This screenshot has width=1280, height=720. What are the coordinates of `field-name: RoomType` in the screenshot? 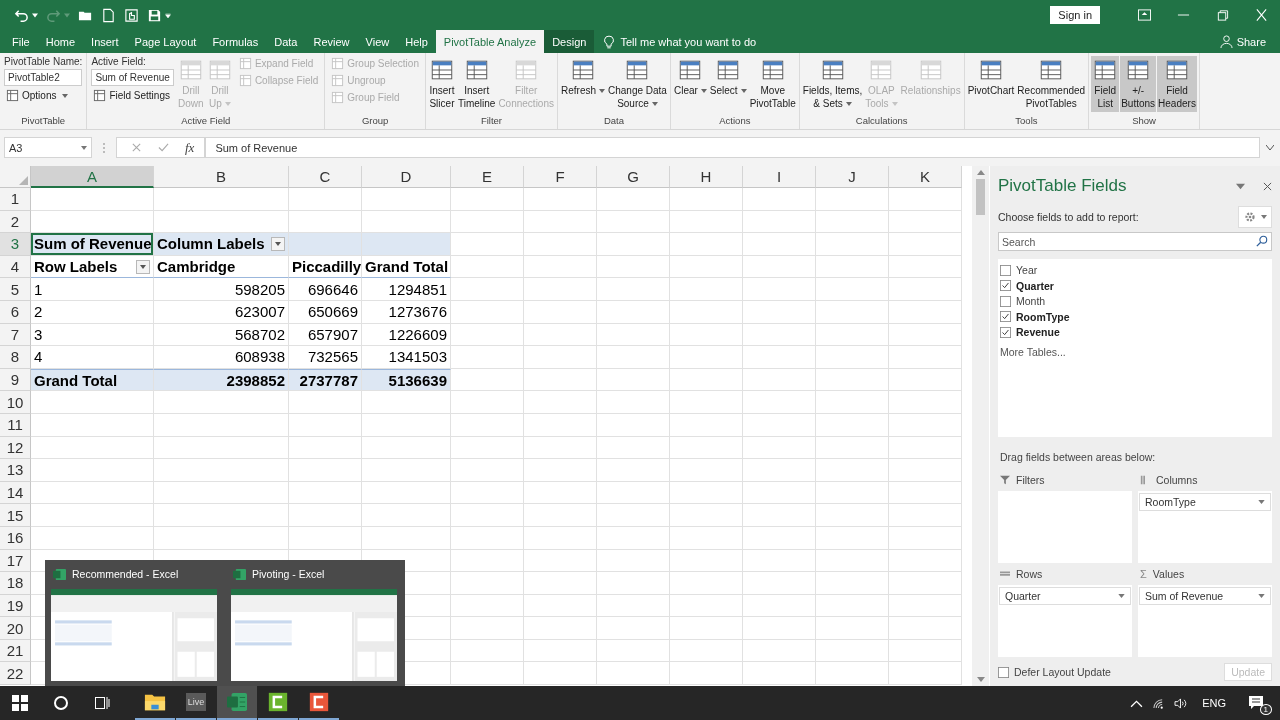 It's located at (1043, 316).